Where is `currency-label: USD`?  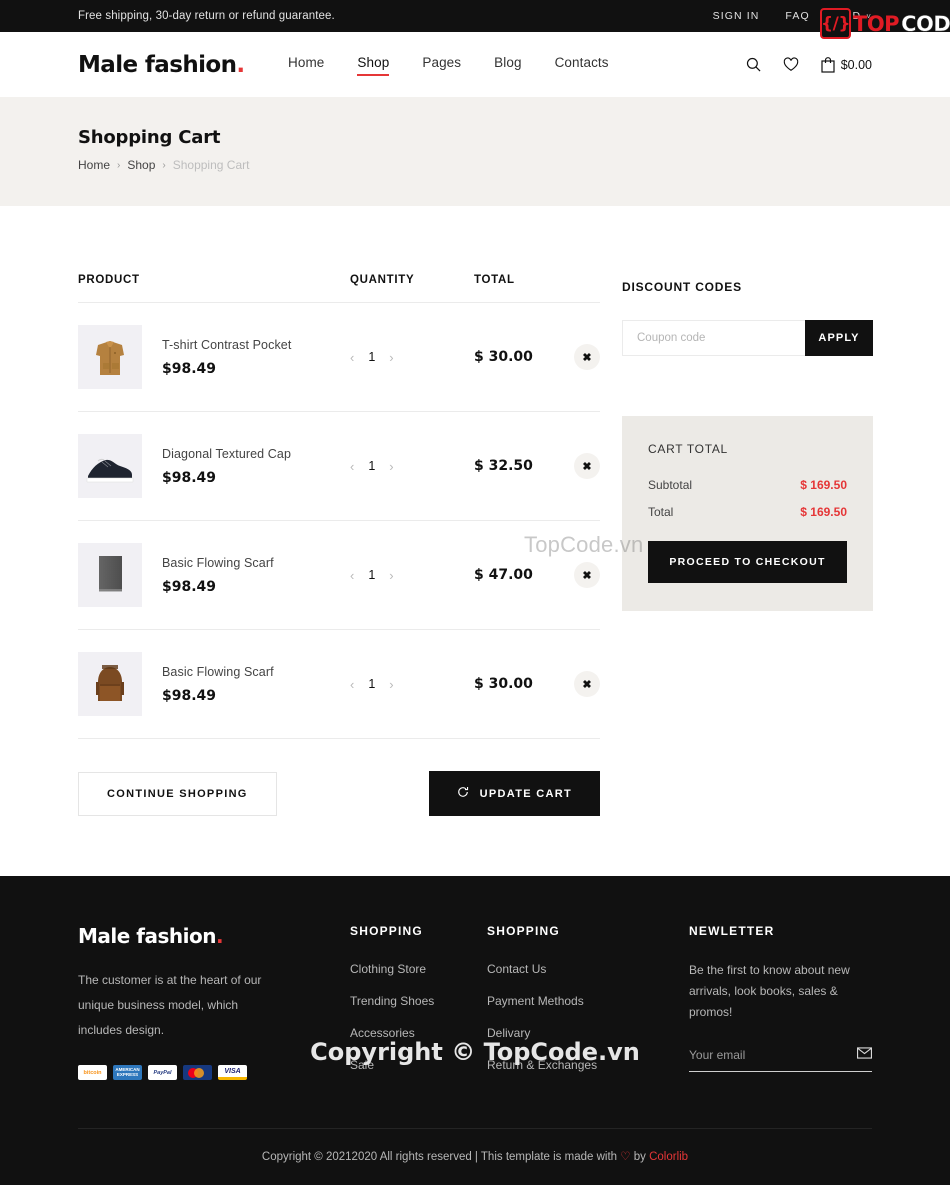 currency-label: USD is located at coordinates (848, 16).